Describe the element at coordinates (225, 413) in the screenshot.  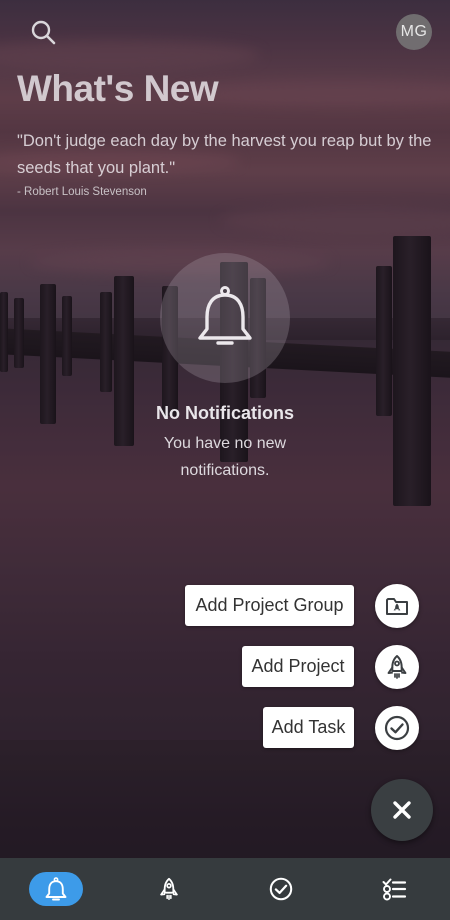
I see `empty-state-title: No Notifications` at that location.